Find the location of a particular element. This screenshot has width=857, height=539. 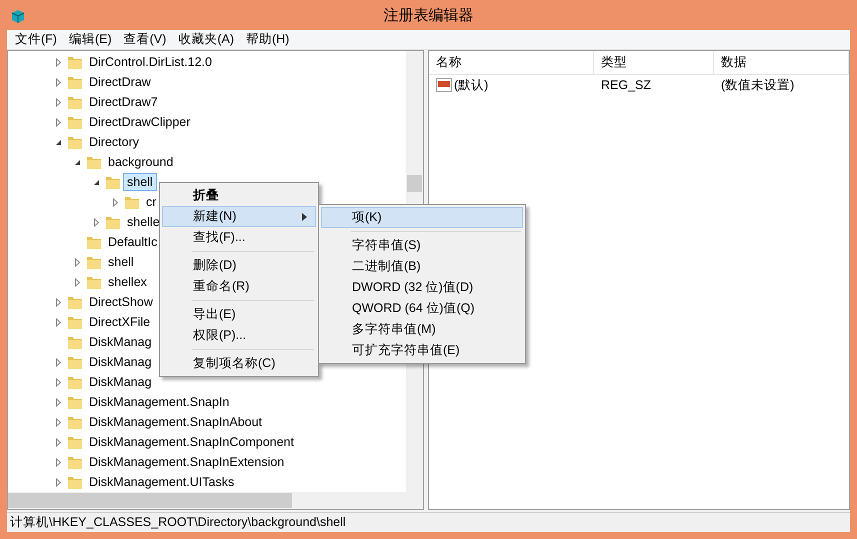

table-cell-text: REG_SZ is located at coordinates (626, 85).